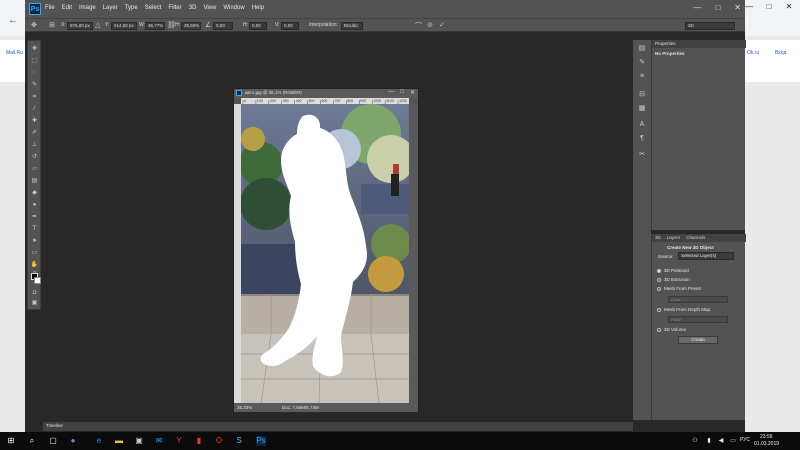 The height and width of the screenshot is (450, 800). Describe the element at coordinates (325, 254) in the screenshot. I see `image-canvas` at that location.